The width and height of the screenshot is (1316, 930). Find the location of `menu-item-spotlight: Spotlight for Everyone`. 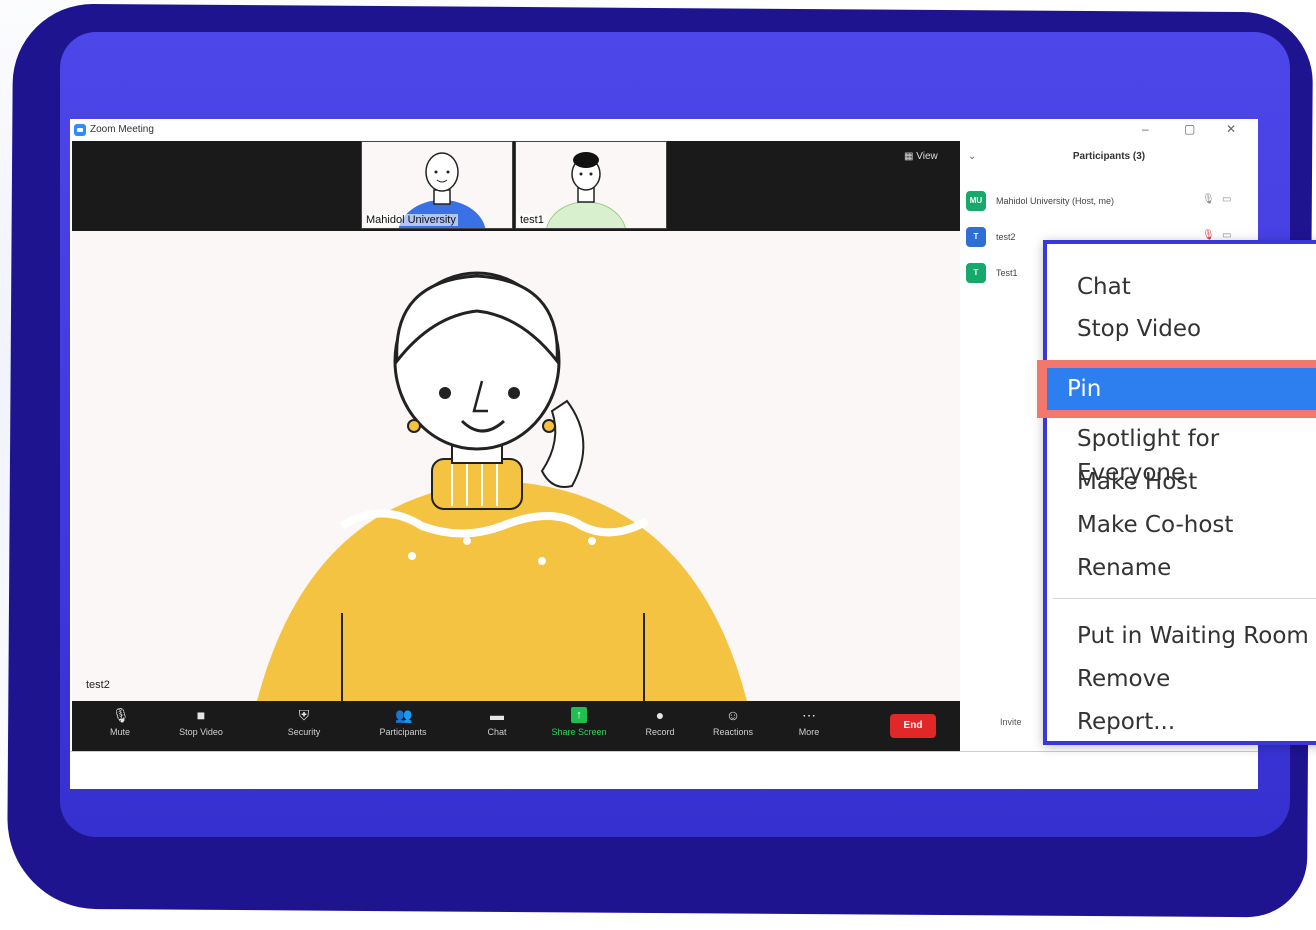

menu-item-spotlight: Spotlight for Everyone is located at coordinates (1196, 454).